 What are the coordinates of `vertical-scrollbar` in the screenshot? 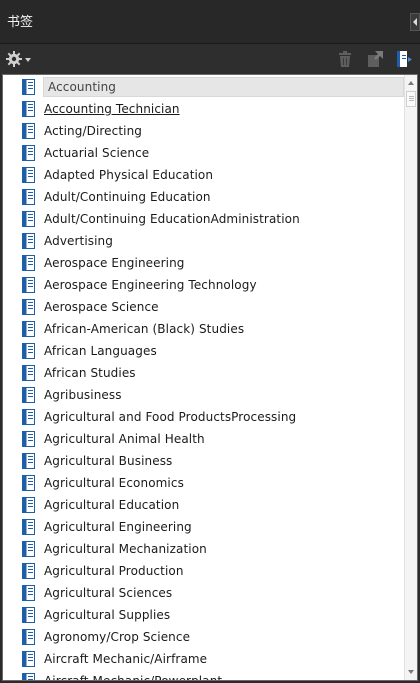 It's located at (410, 377).